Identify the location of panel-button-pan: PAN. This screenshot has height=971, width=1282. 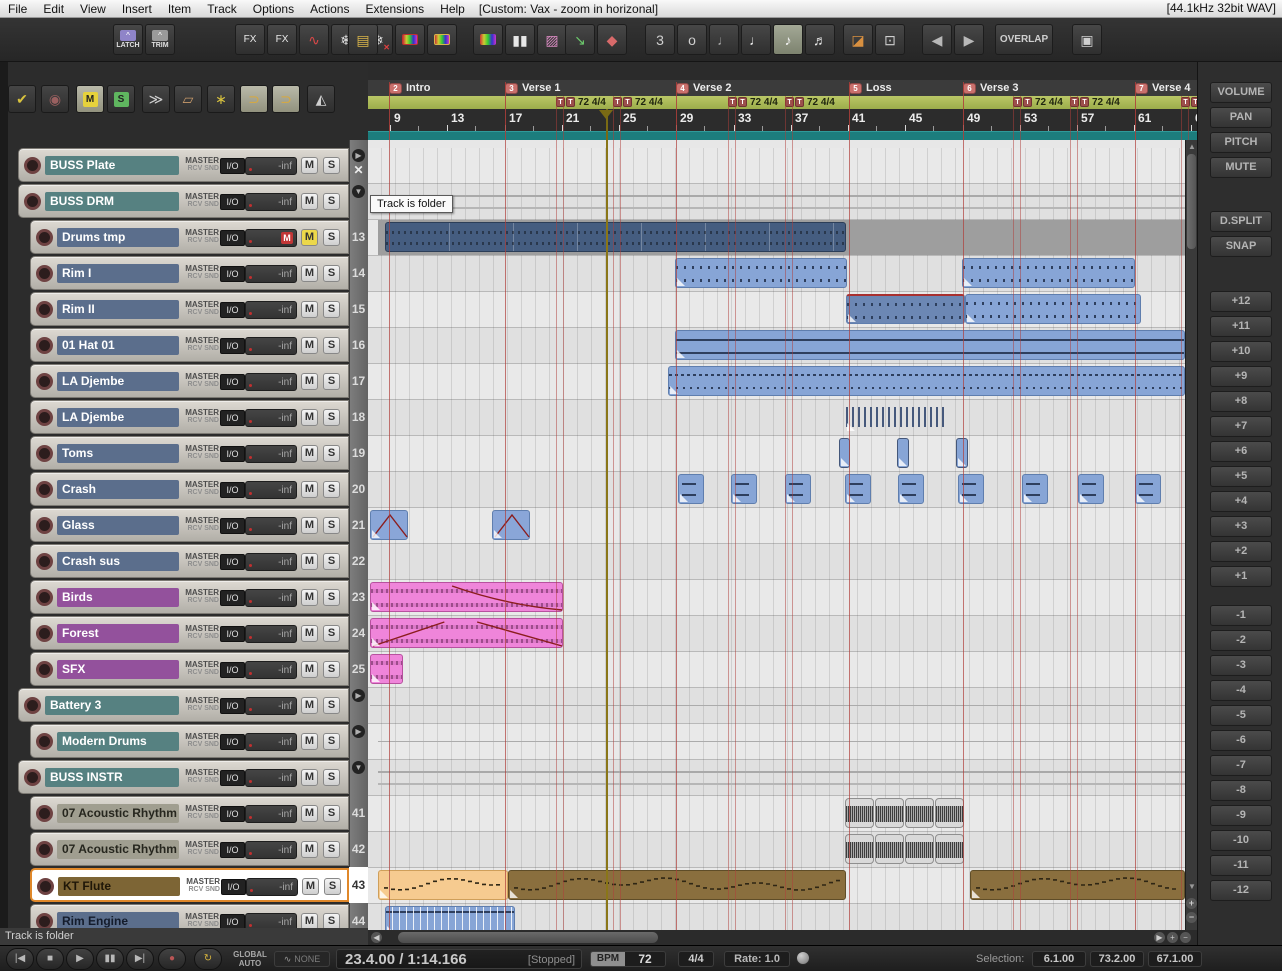
(1241, 117).